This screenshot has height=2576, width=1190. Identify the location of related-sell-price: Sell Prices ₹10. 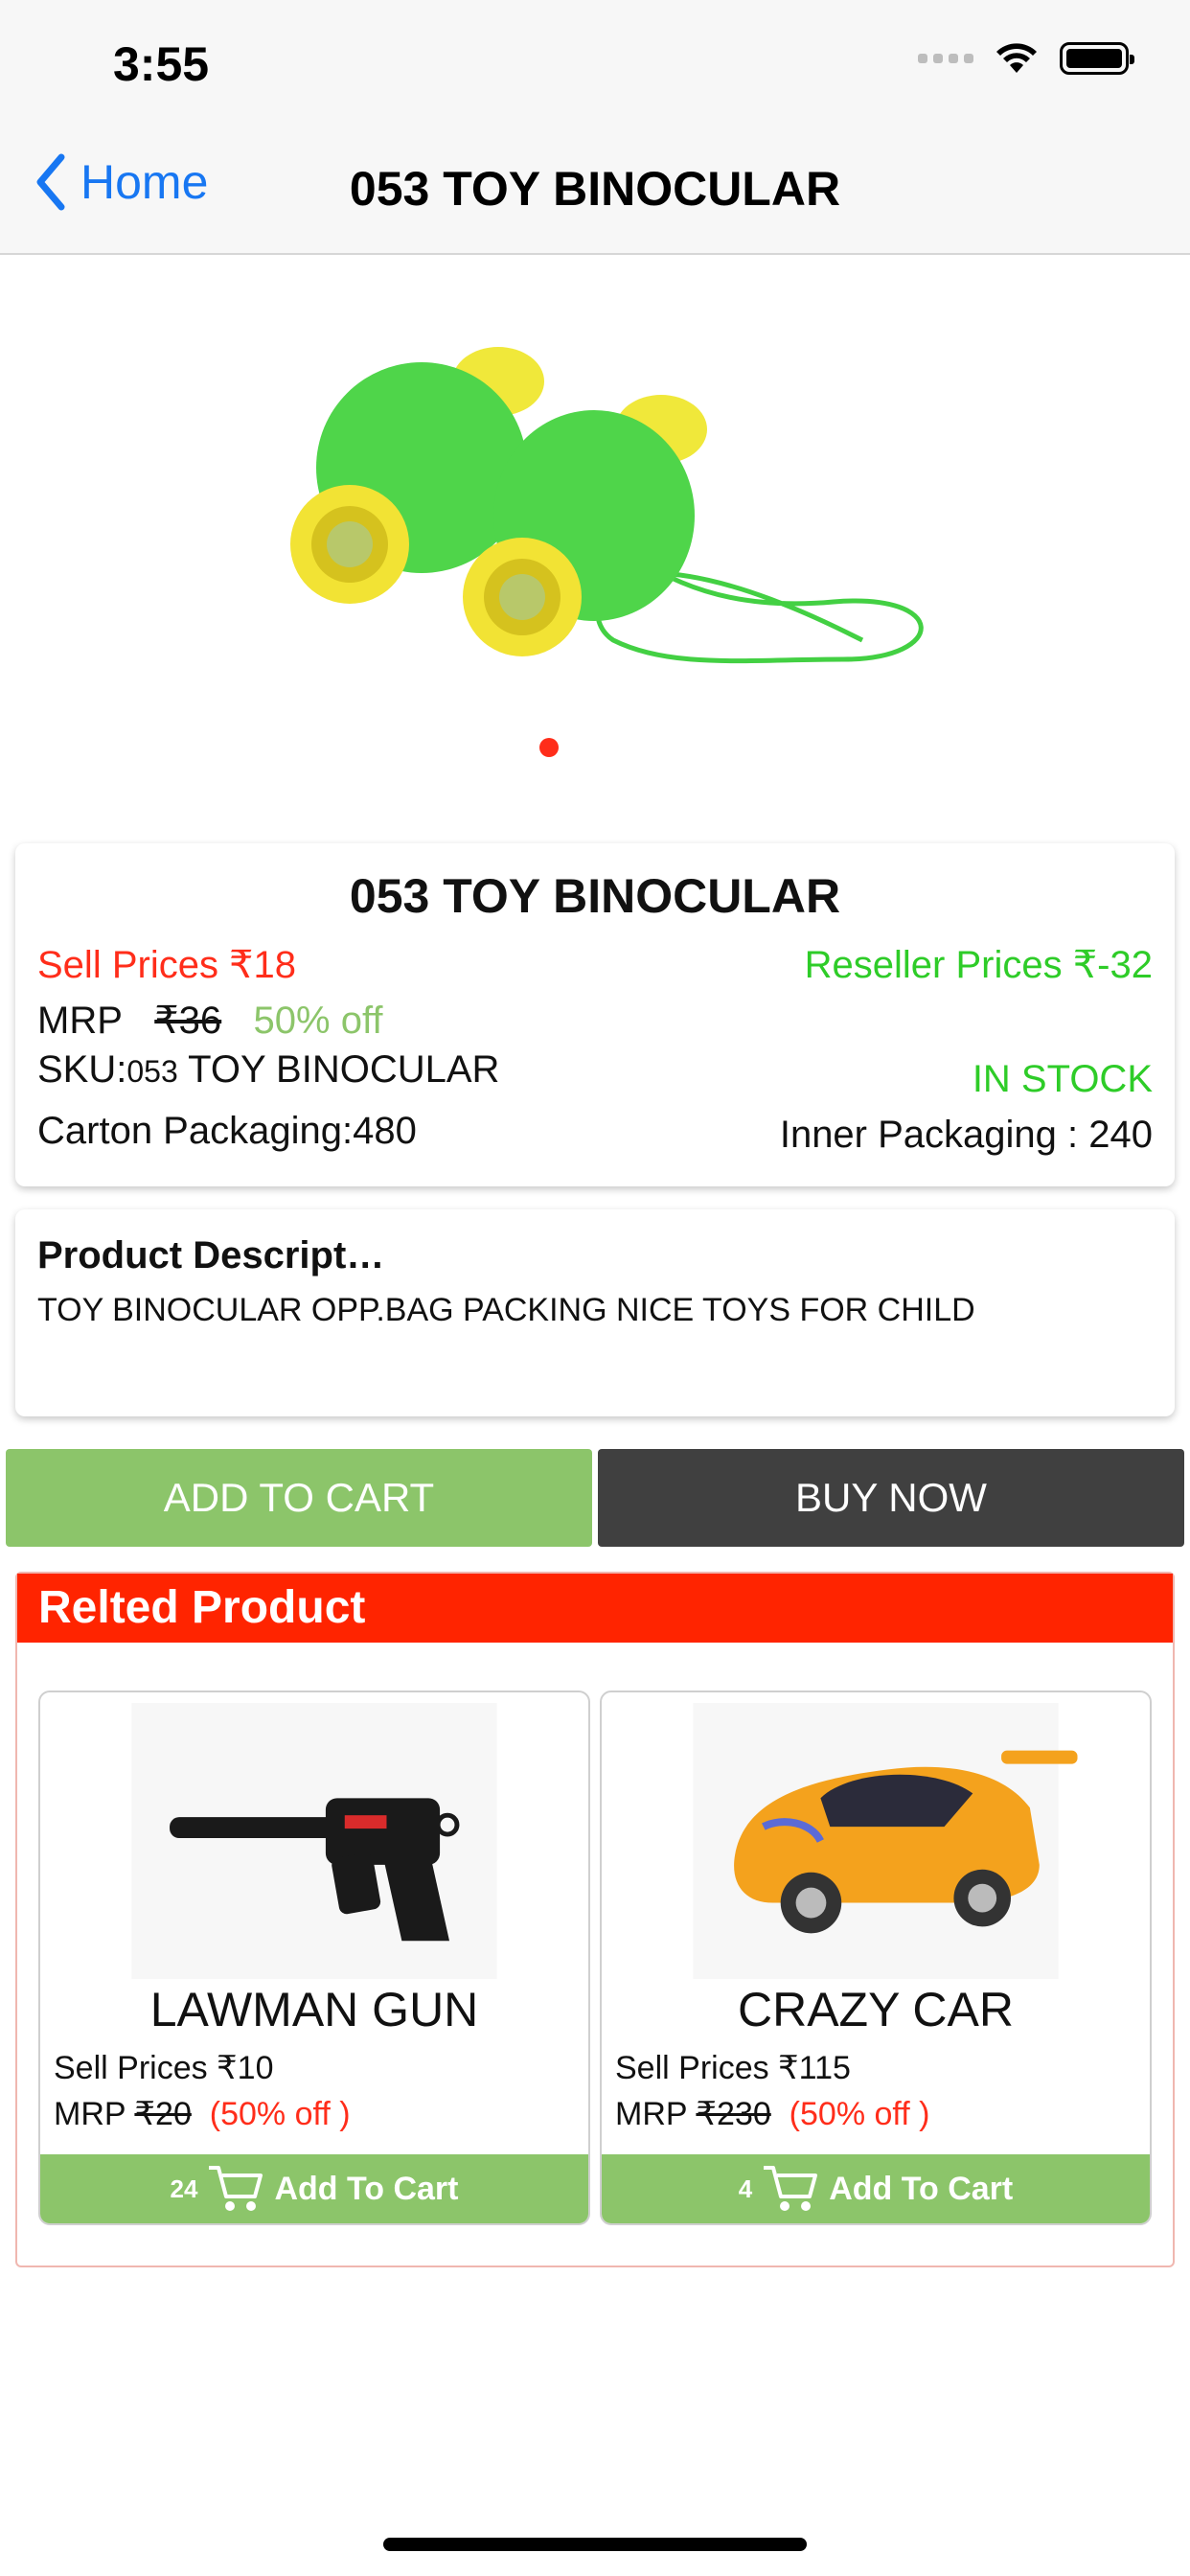
(164, 2068).